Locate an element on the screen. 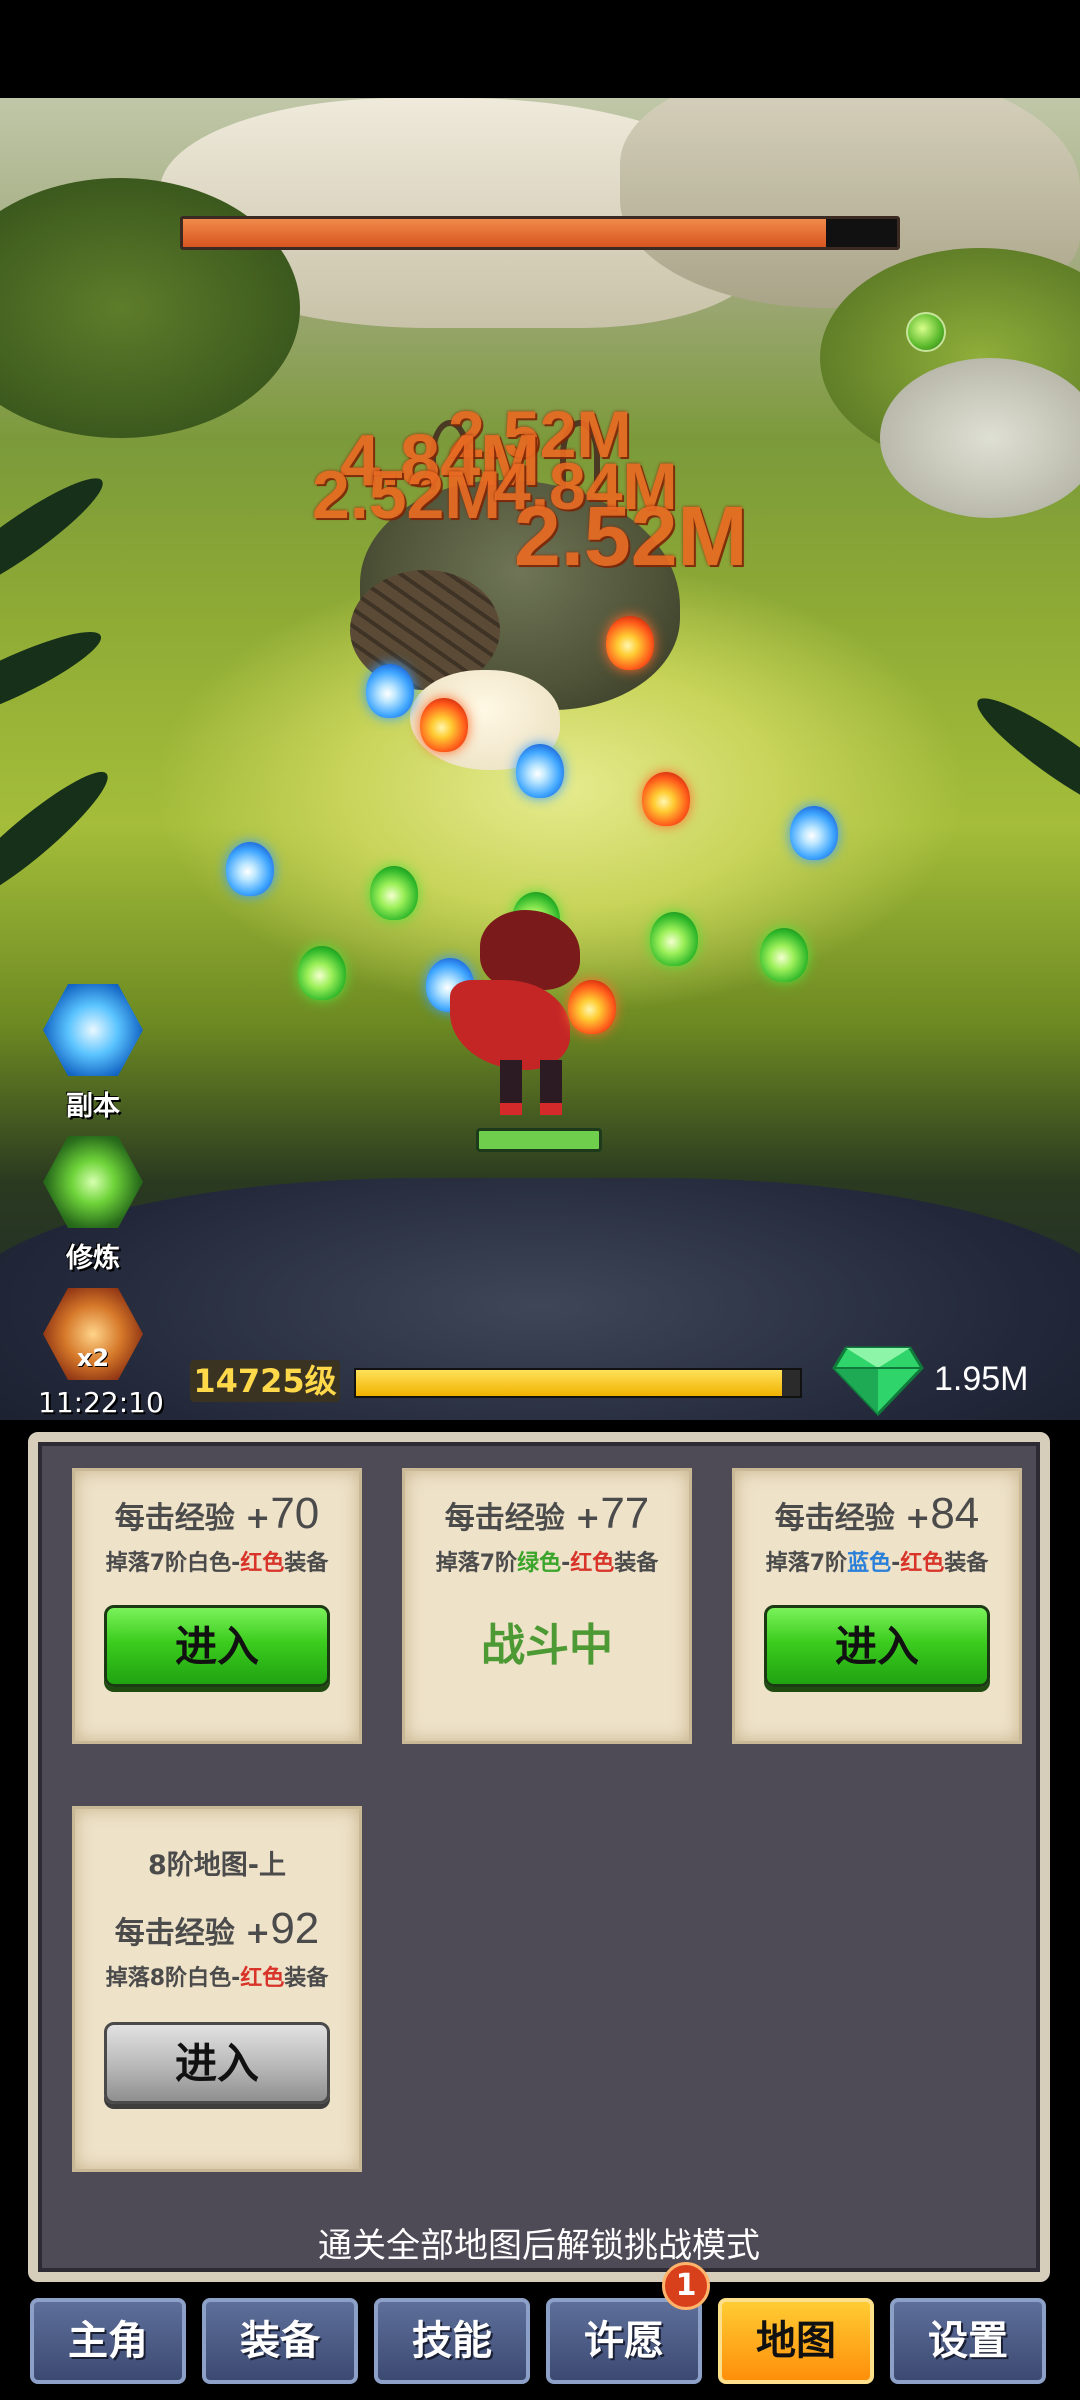 The height and width of the screenshot is (2400, 1080). wish-notification-badge: 1 is located at coordinates (686, 2286).